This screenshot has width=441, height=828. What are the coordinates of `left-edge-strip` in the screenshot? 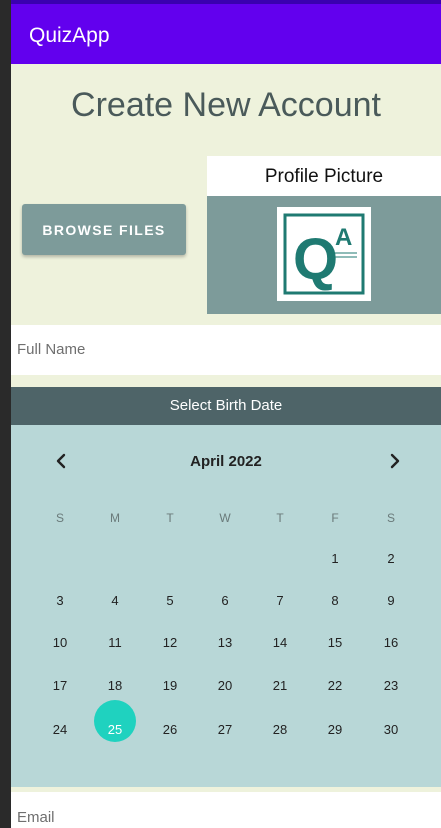 It's located at (5, 414).